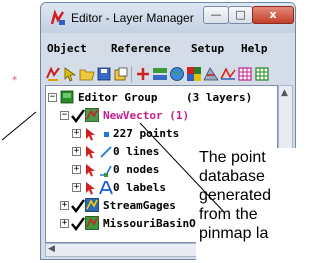 The width and height of the screenshot is (320, 263). I want to click on group-layer-count: (3 layers), so click(219, 97).